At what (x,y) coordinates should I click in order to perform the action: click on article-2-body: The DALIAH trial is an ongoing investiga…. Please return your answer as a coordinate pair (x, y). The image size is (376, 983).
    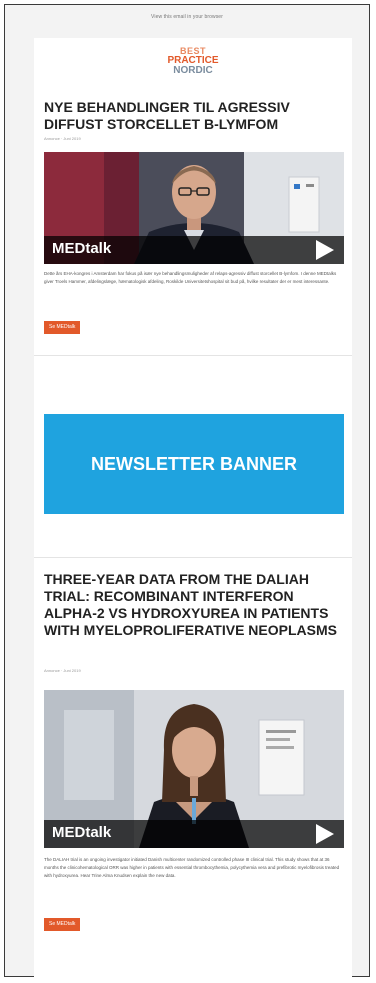
    Looking at the image, I should click on (192, 867).